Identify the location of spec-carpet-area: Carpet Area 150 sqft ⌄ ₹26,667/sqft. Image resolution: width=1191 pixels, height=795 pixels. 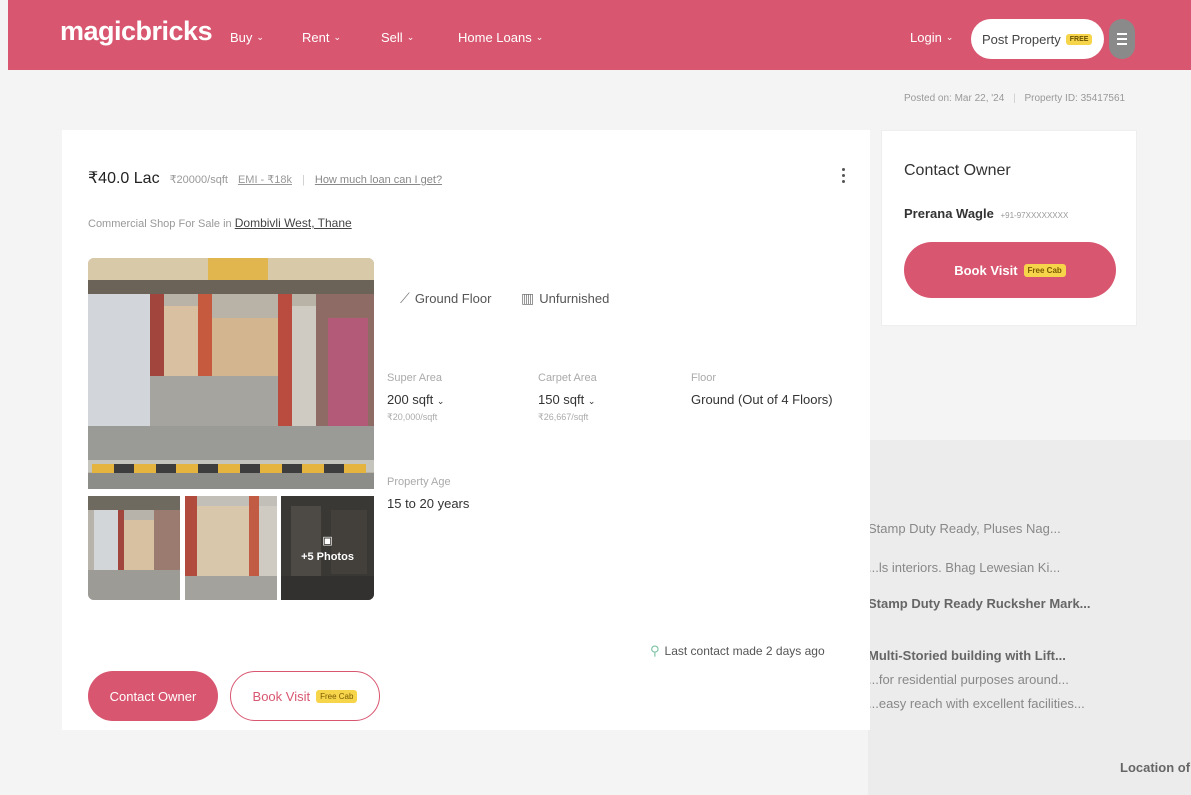
(567, 397).